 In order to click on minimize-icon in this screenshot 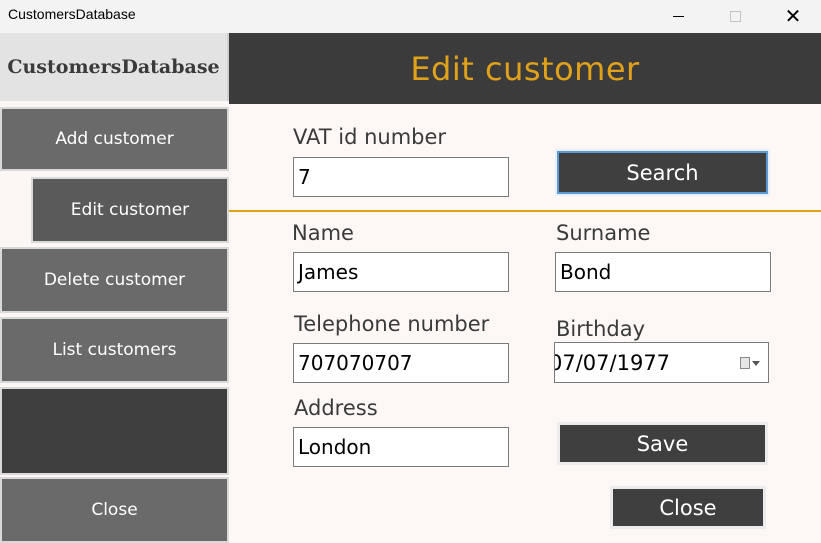, I will do `click(678, 16)`.